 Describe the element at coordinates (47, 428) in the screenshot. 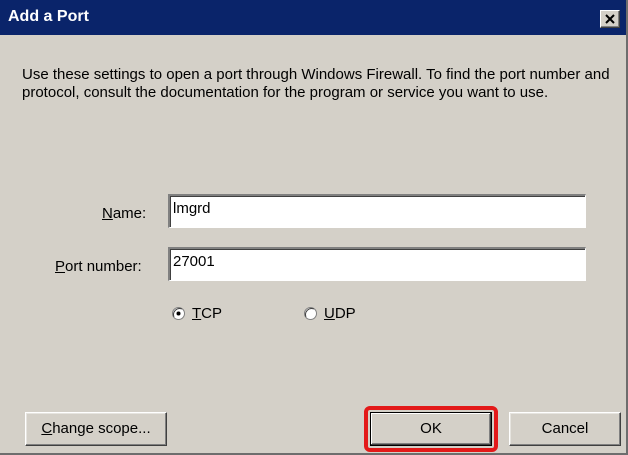

I see `change-scope-accelerator: C` at that location.